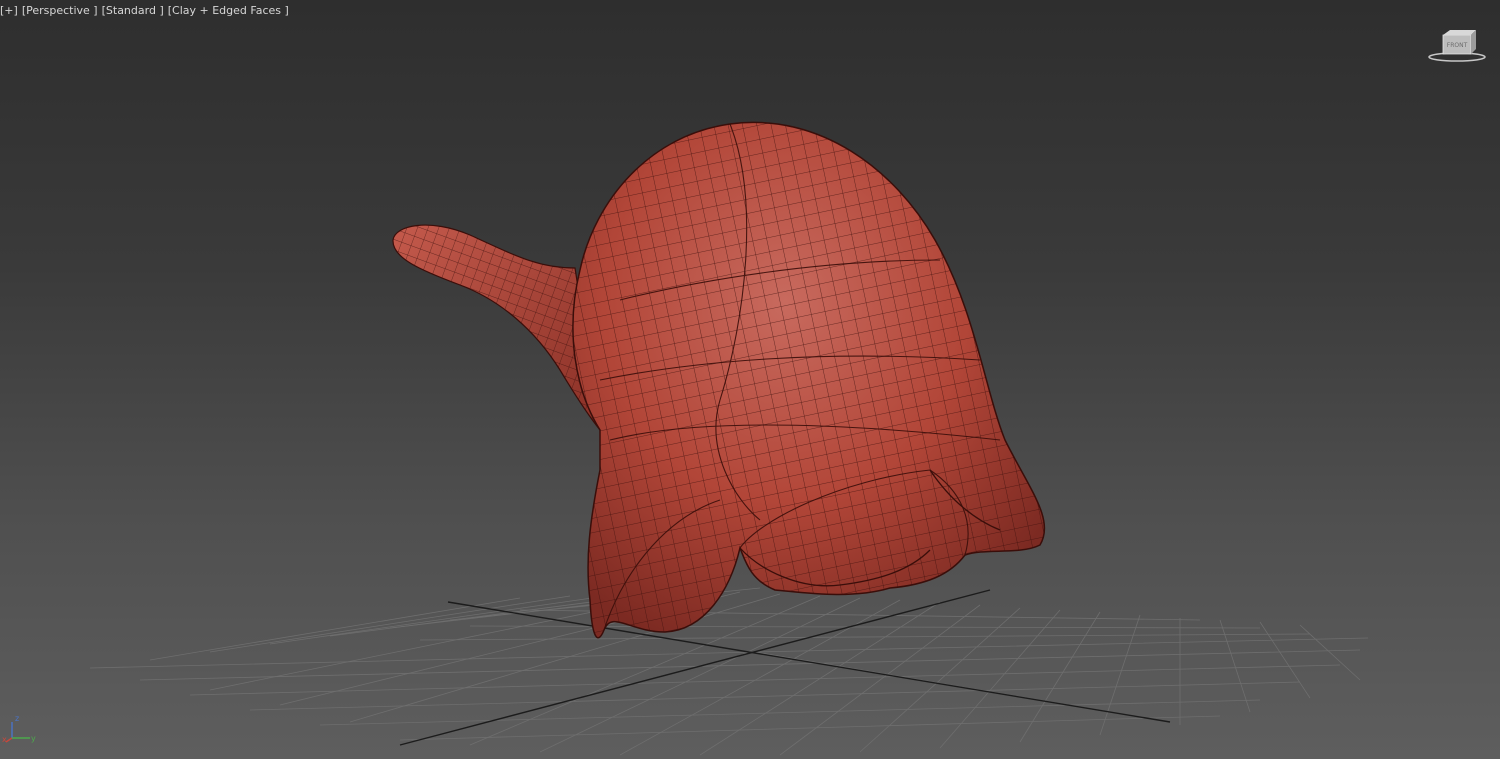 The height and width of the screenshot is (759, 1500). I want to click on viewport-shading-menu: [Standard ], so click(133, 12).